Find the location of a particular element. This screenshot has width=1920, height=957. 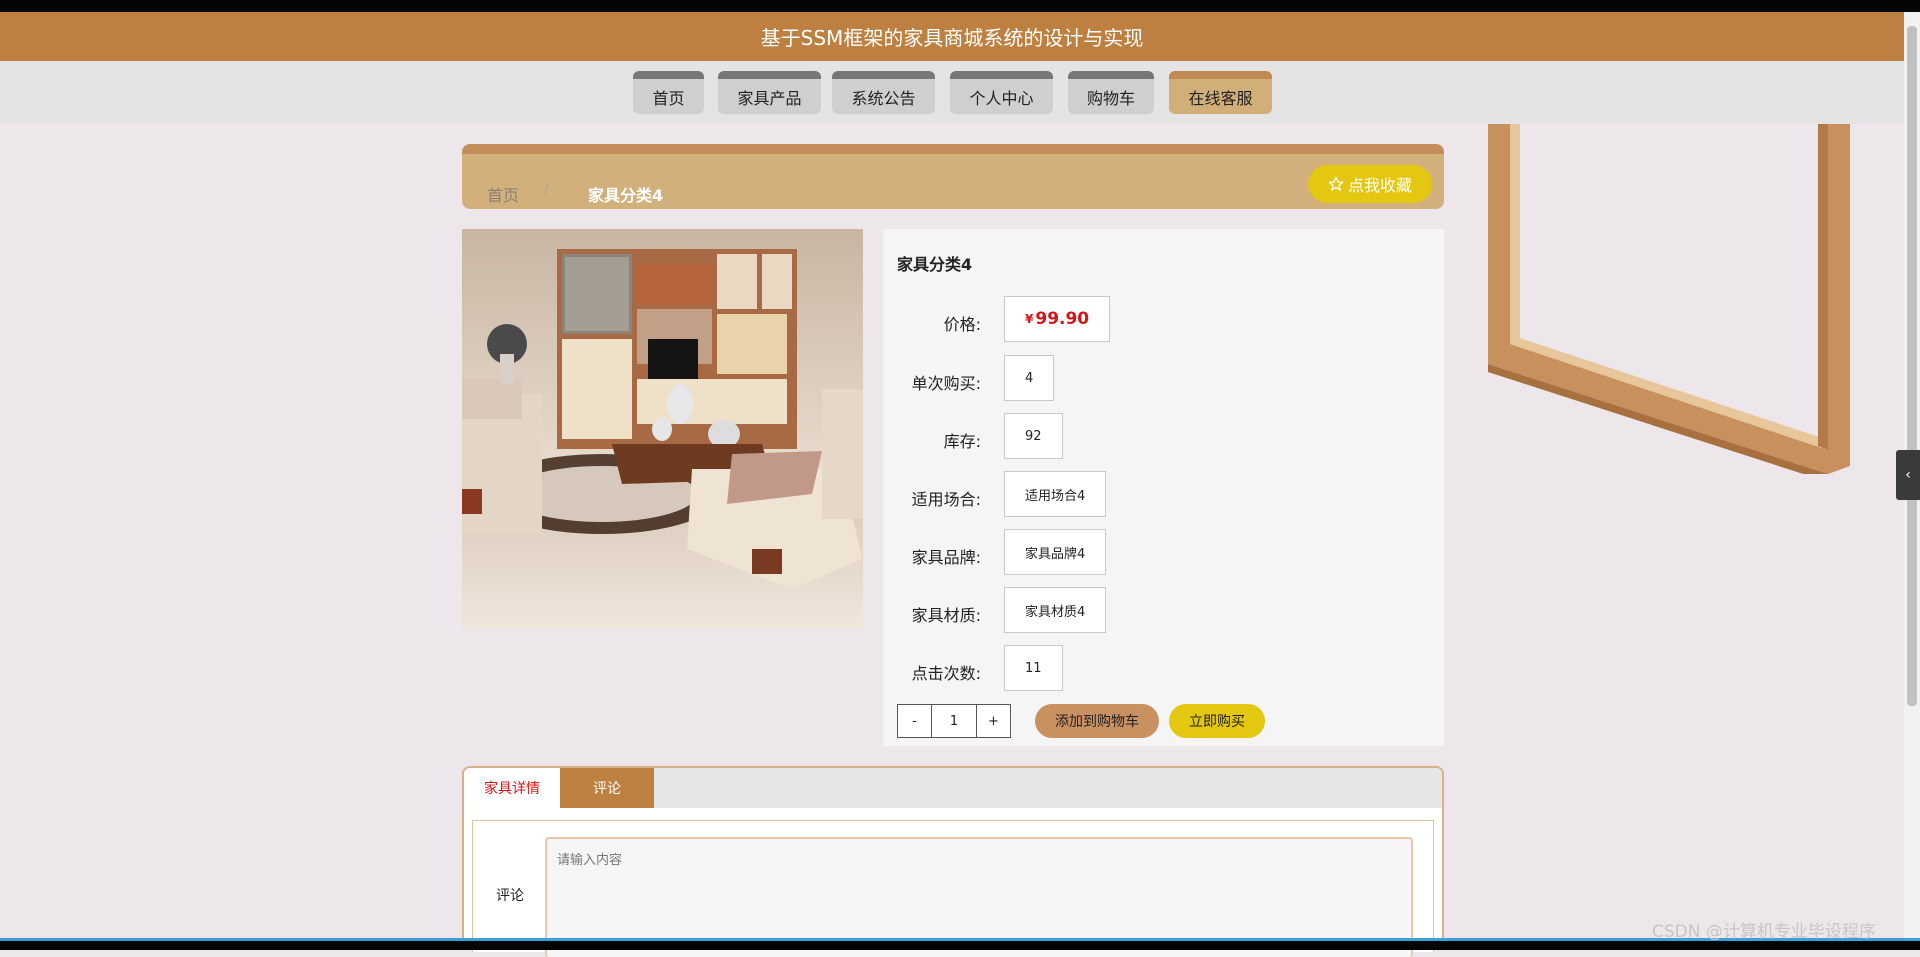

single-purchase-value: 4 is located at coordinates (1029, 378).